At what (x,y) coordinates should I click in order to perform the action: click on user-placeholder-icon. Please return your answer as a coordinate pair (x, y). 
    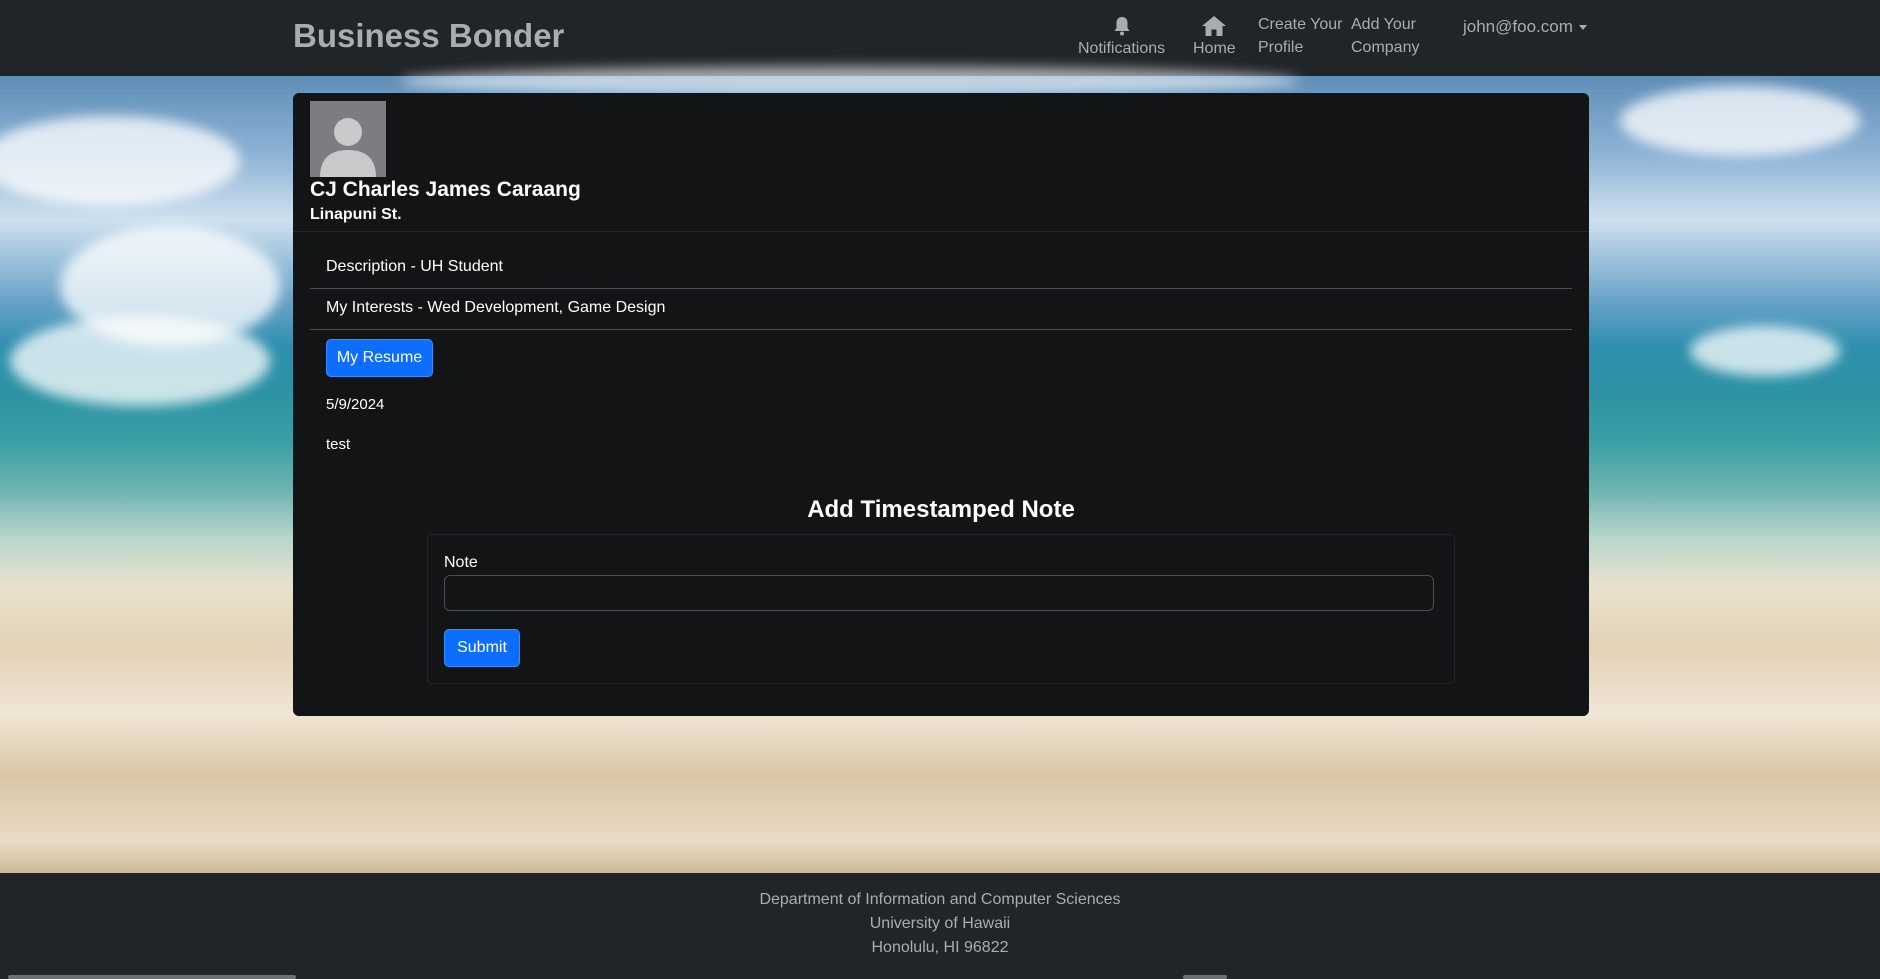
    Looking at the image, I should click on (348, 147).